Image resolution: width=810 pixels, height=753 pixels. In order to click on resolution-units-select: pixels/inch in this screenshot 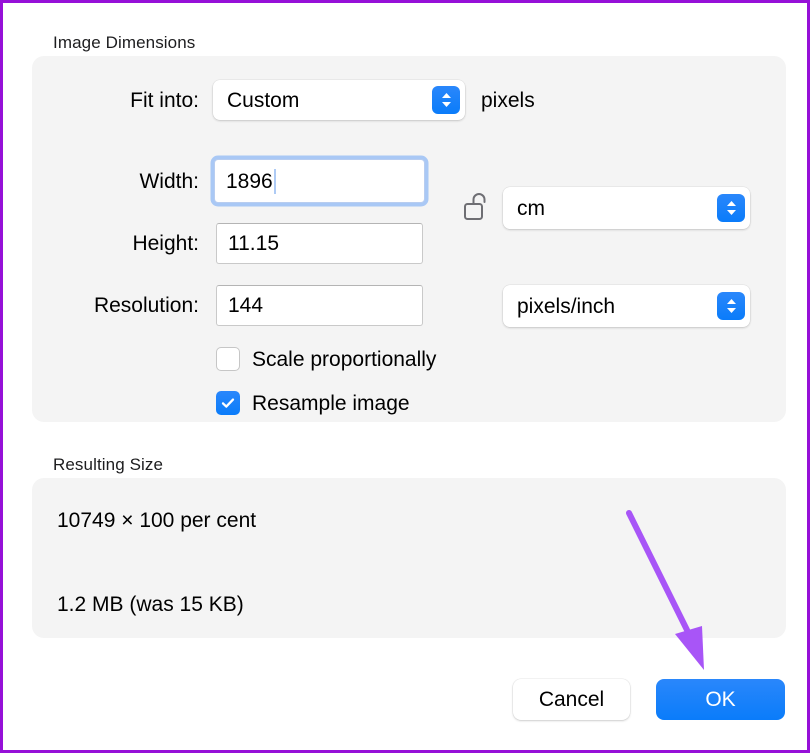, I will do `click(626, 306)`.